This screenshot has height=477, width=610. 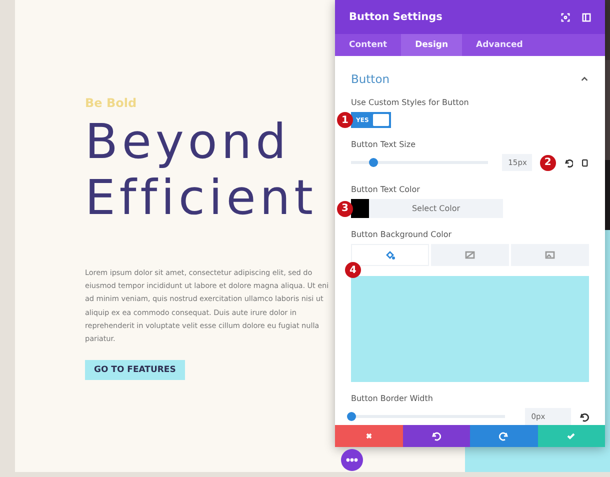 I want to click on settings-tab: Content, so click(x=368, y=45).